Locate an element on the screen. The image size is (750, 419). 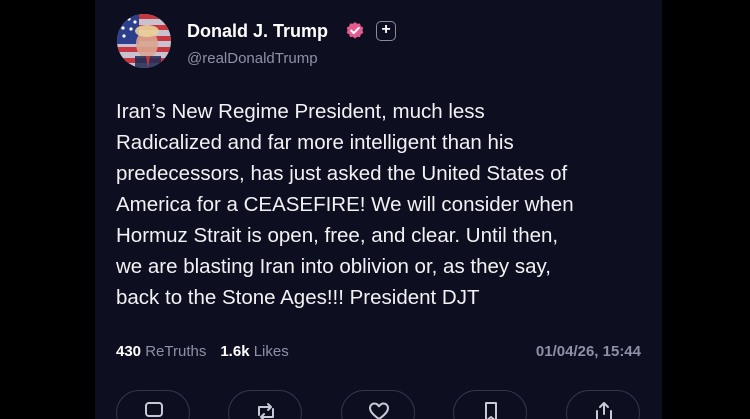
author-name: Donald J. Trump is located at coordinates (257, 31).